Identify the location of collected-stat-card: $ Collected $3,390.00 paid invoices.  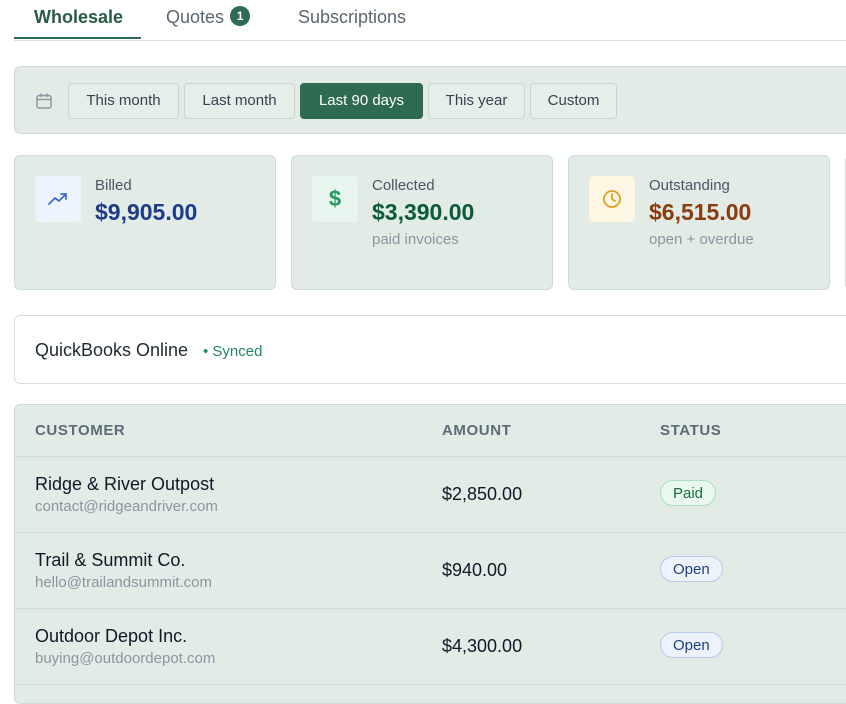
(422, 222).